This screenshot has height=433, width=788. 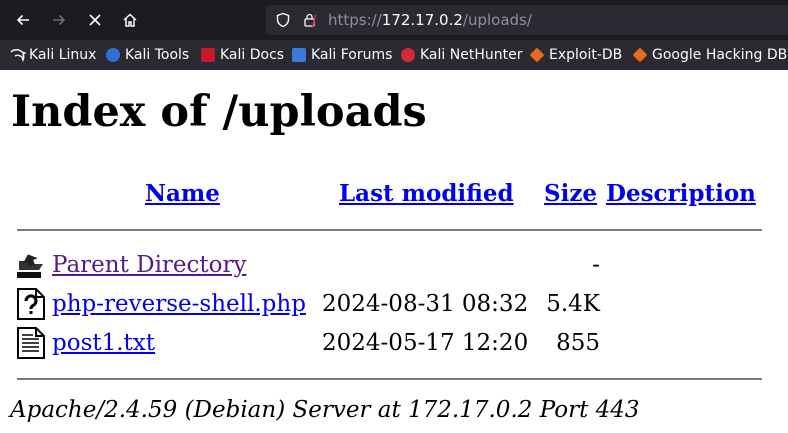 What do you see at coordinates (310, 20) in the screenshot?
I see `lock-warning-icon` at bounding box center [310, 20].